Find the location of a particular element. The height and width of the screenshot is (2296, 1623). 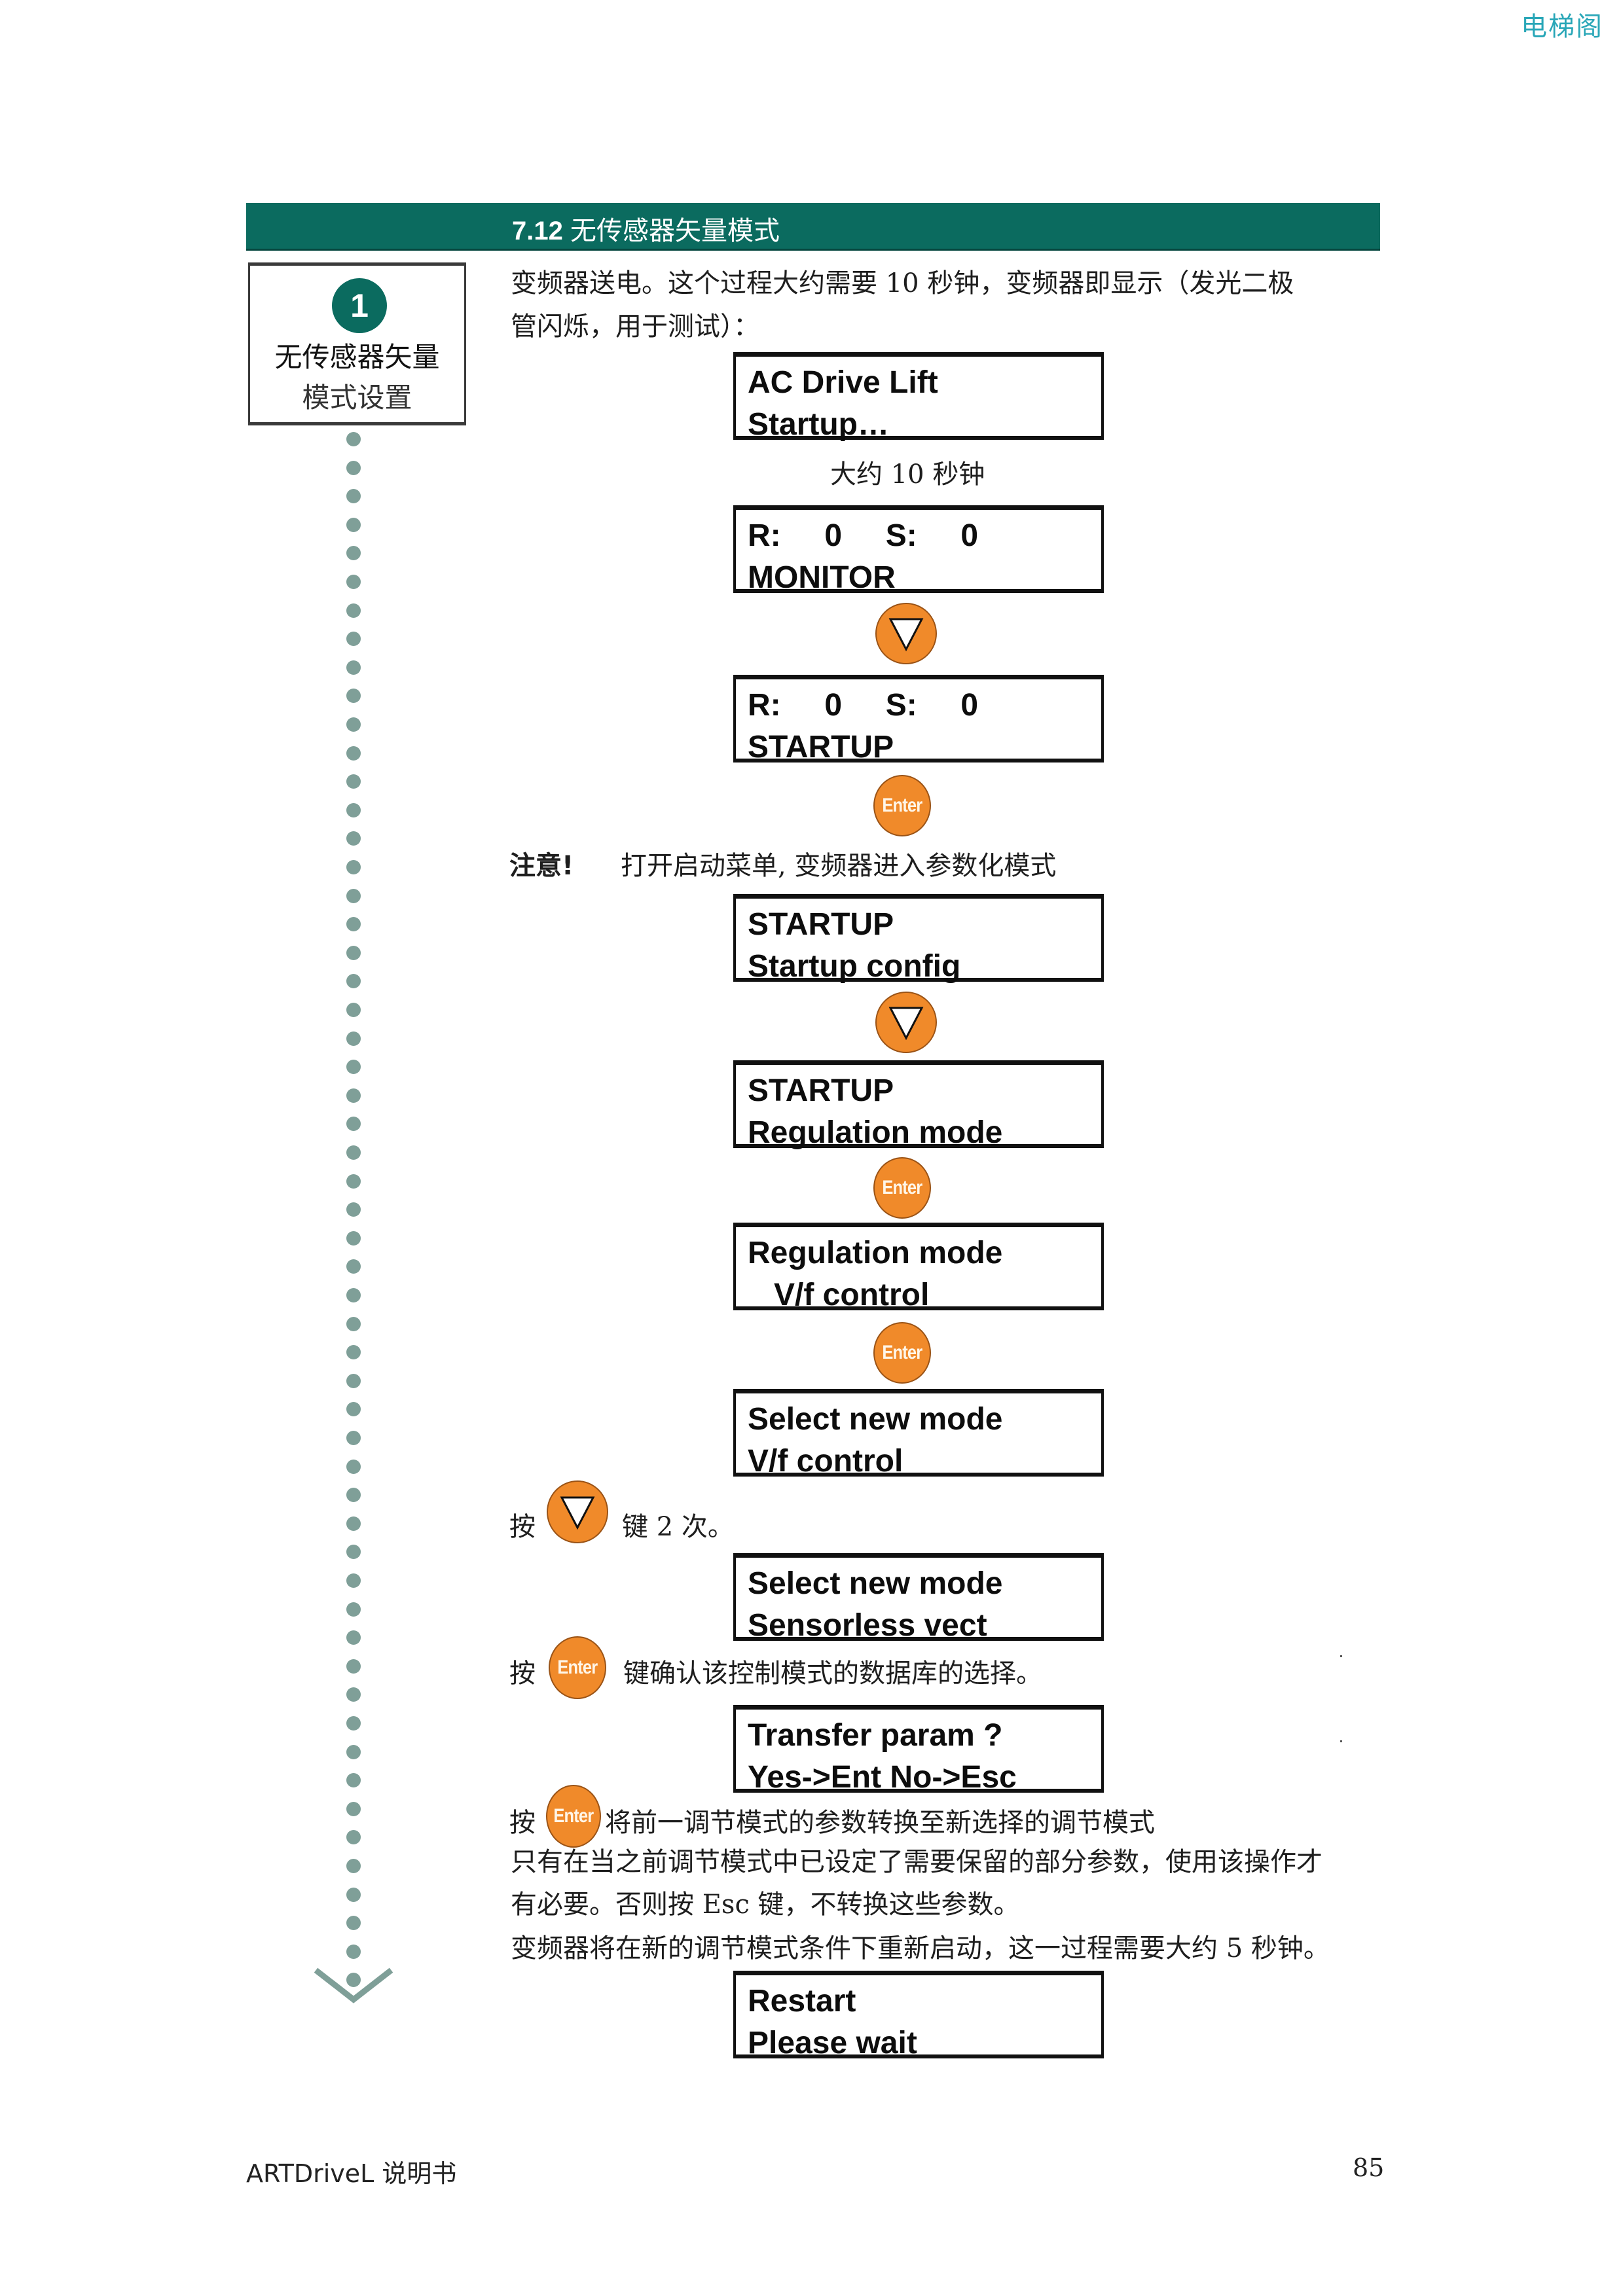

lcd-line-2: Regulation mode is located at coordinates (875, 1132).